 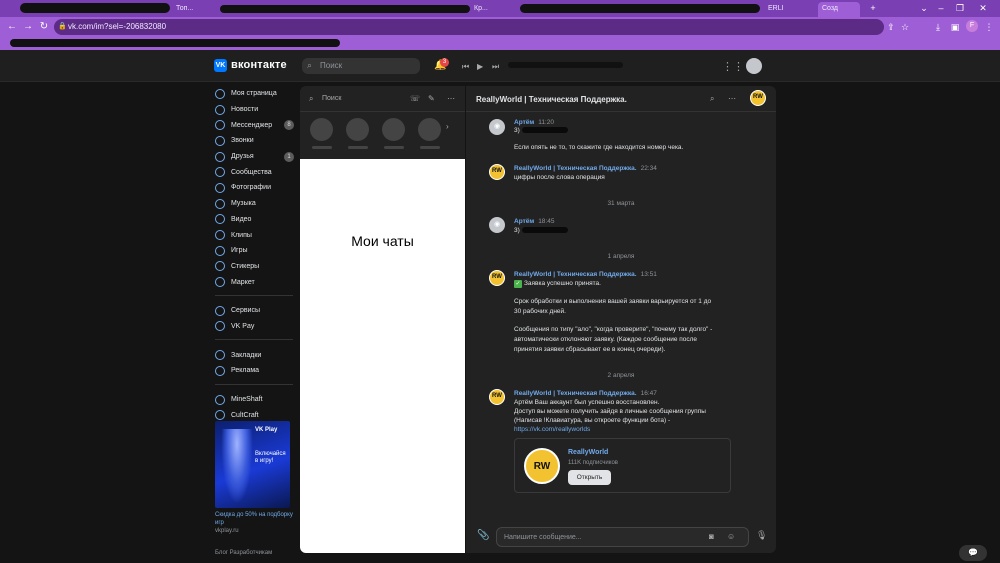 I want to click on nav-mineshaft: MineShaft, so click(x=253, y=400).